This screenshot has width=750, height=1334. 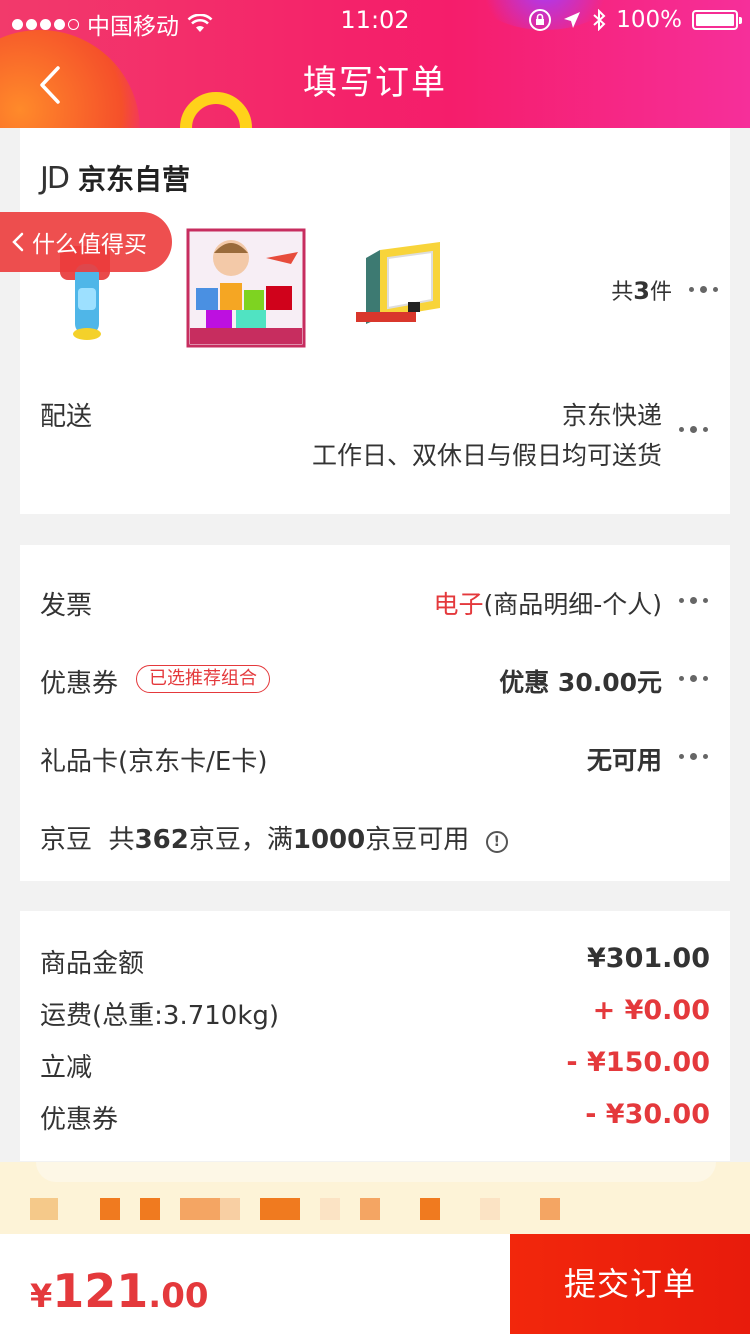 I want to click on gift-card-label: 礼品卡(京东卡/E卡), so click(x=154, y=762).